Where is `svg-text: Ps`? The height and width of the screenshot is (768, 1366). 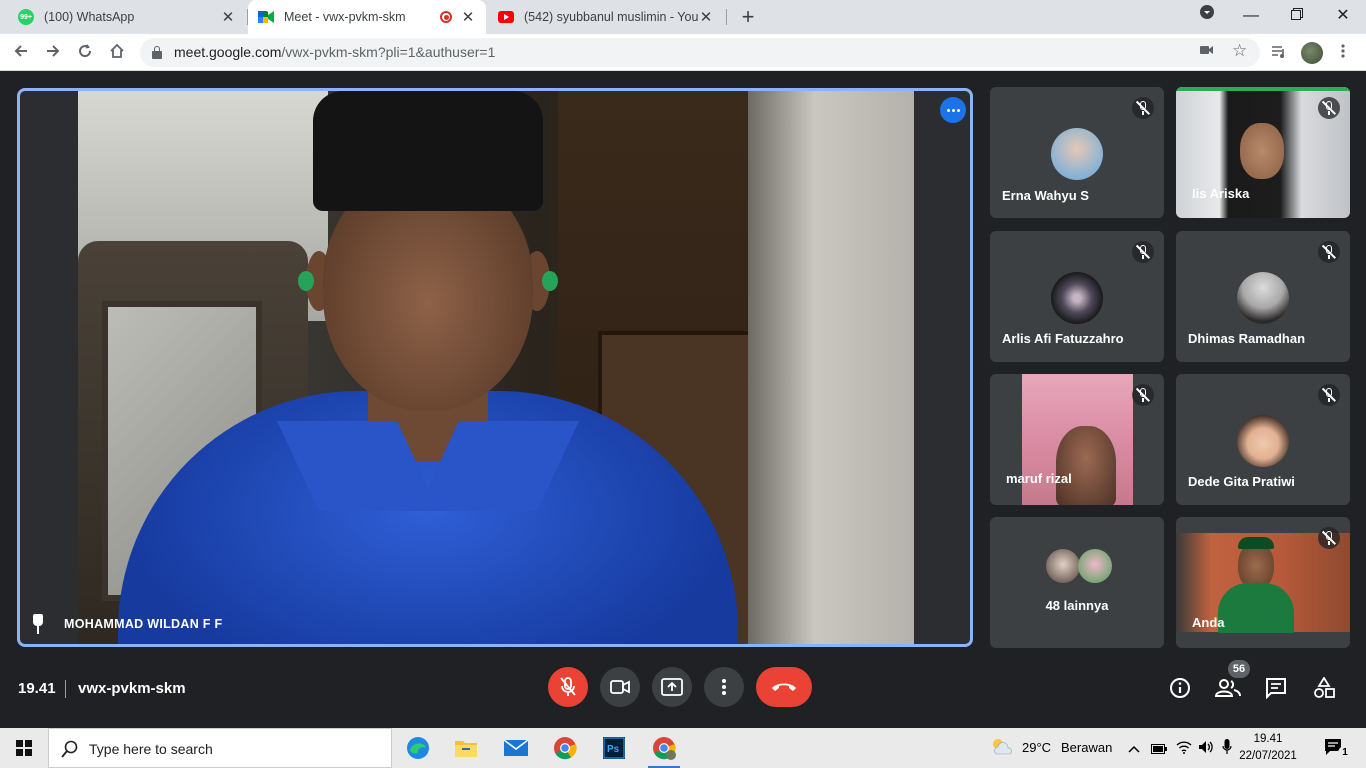 svg-text: Ps is located at coordinates (613, 749).